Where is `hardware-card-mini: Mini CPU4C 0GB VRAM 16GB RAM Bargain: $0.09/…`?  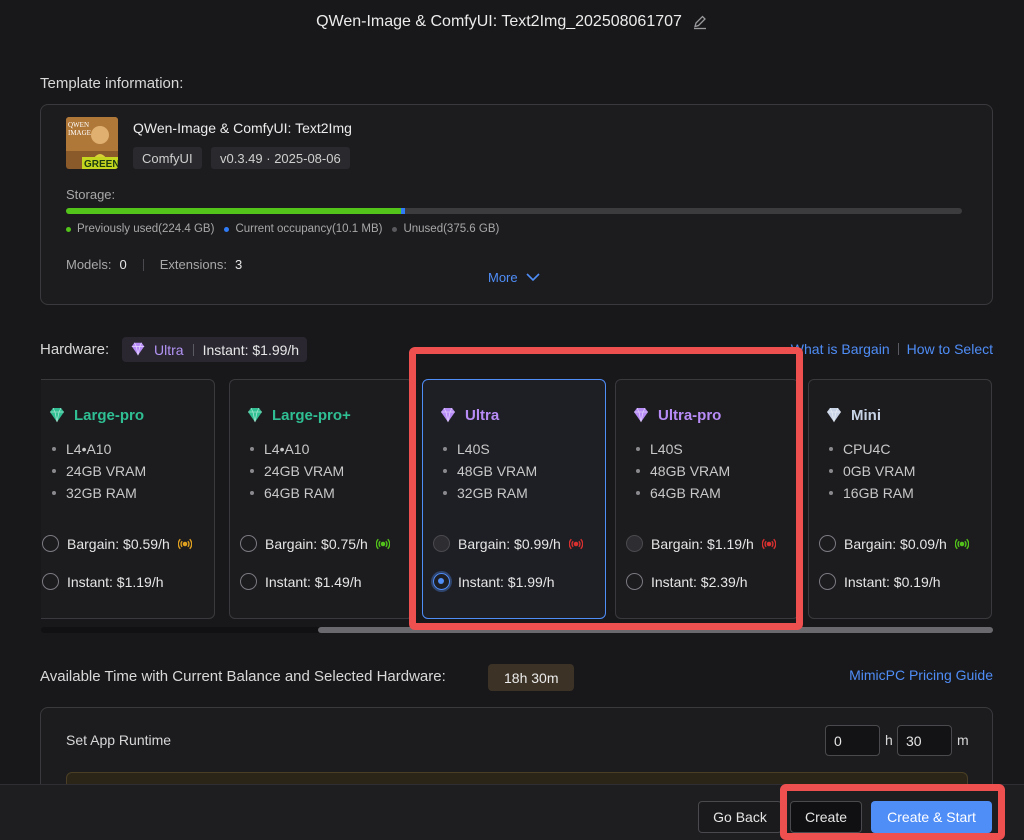
hardware-card-mini: Mini CPU4C 0GB VRAM 16GB RAM Bargain: $0.09/… is located at coordinates (900, 499).